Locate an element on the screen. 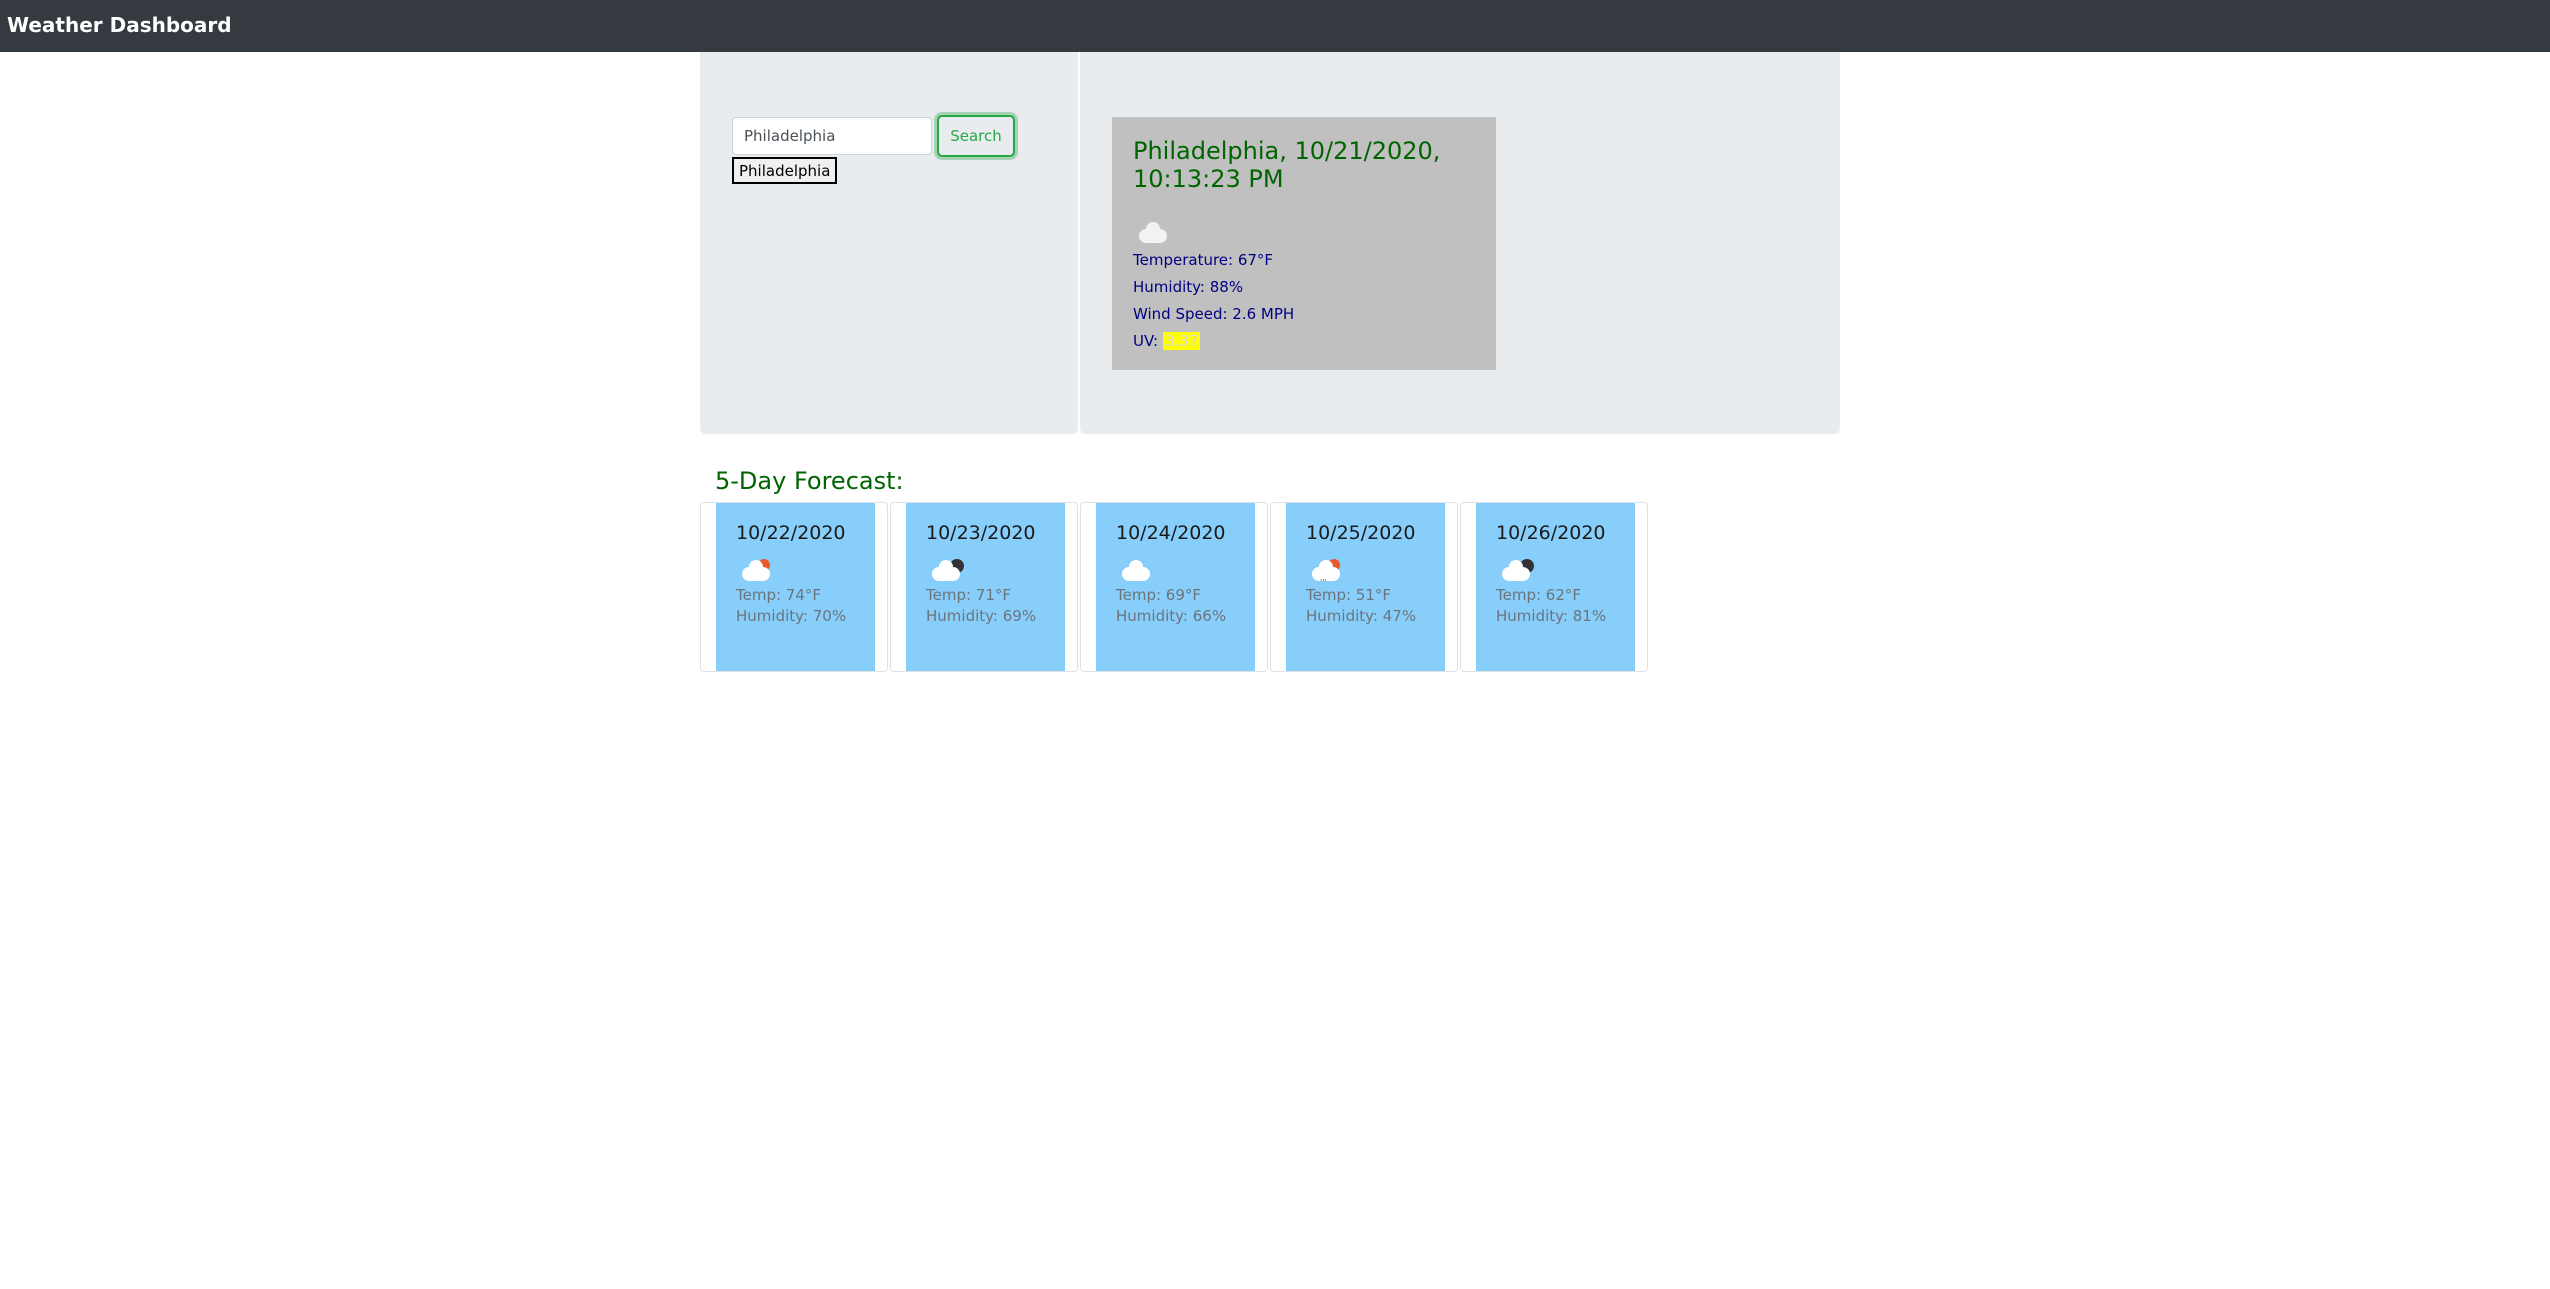 This screenshot has width=2550, height=1289. forecast-humidity: Humidity: 70% is located at coordinates (791, 616).